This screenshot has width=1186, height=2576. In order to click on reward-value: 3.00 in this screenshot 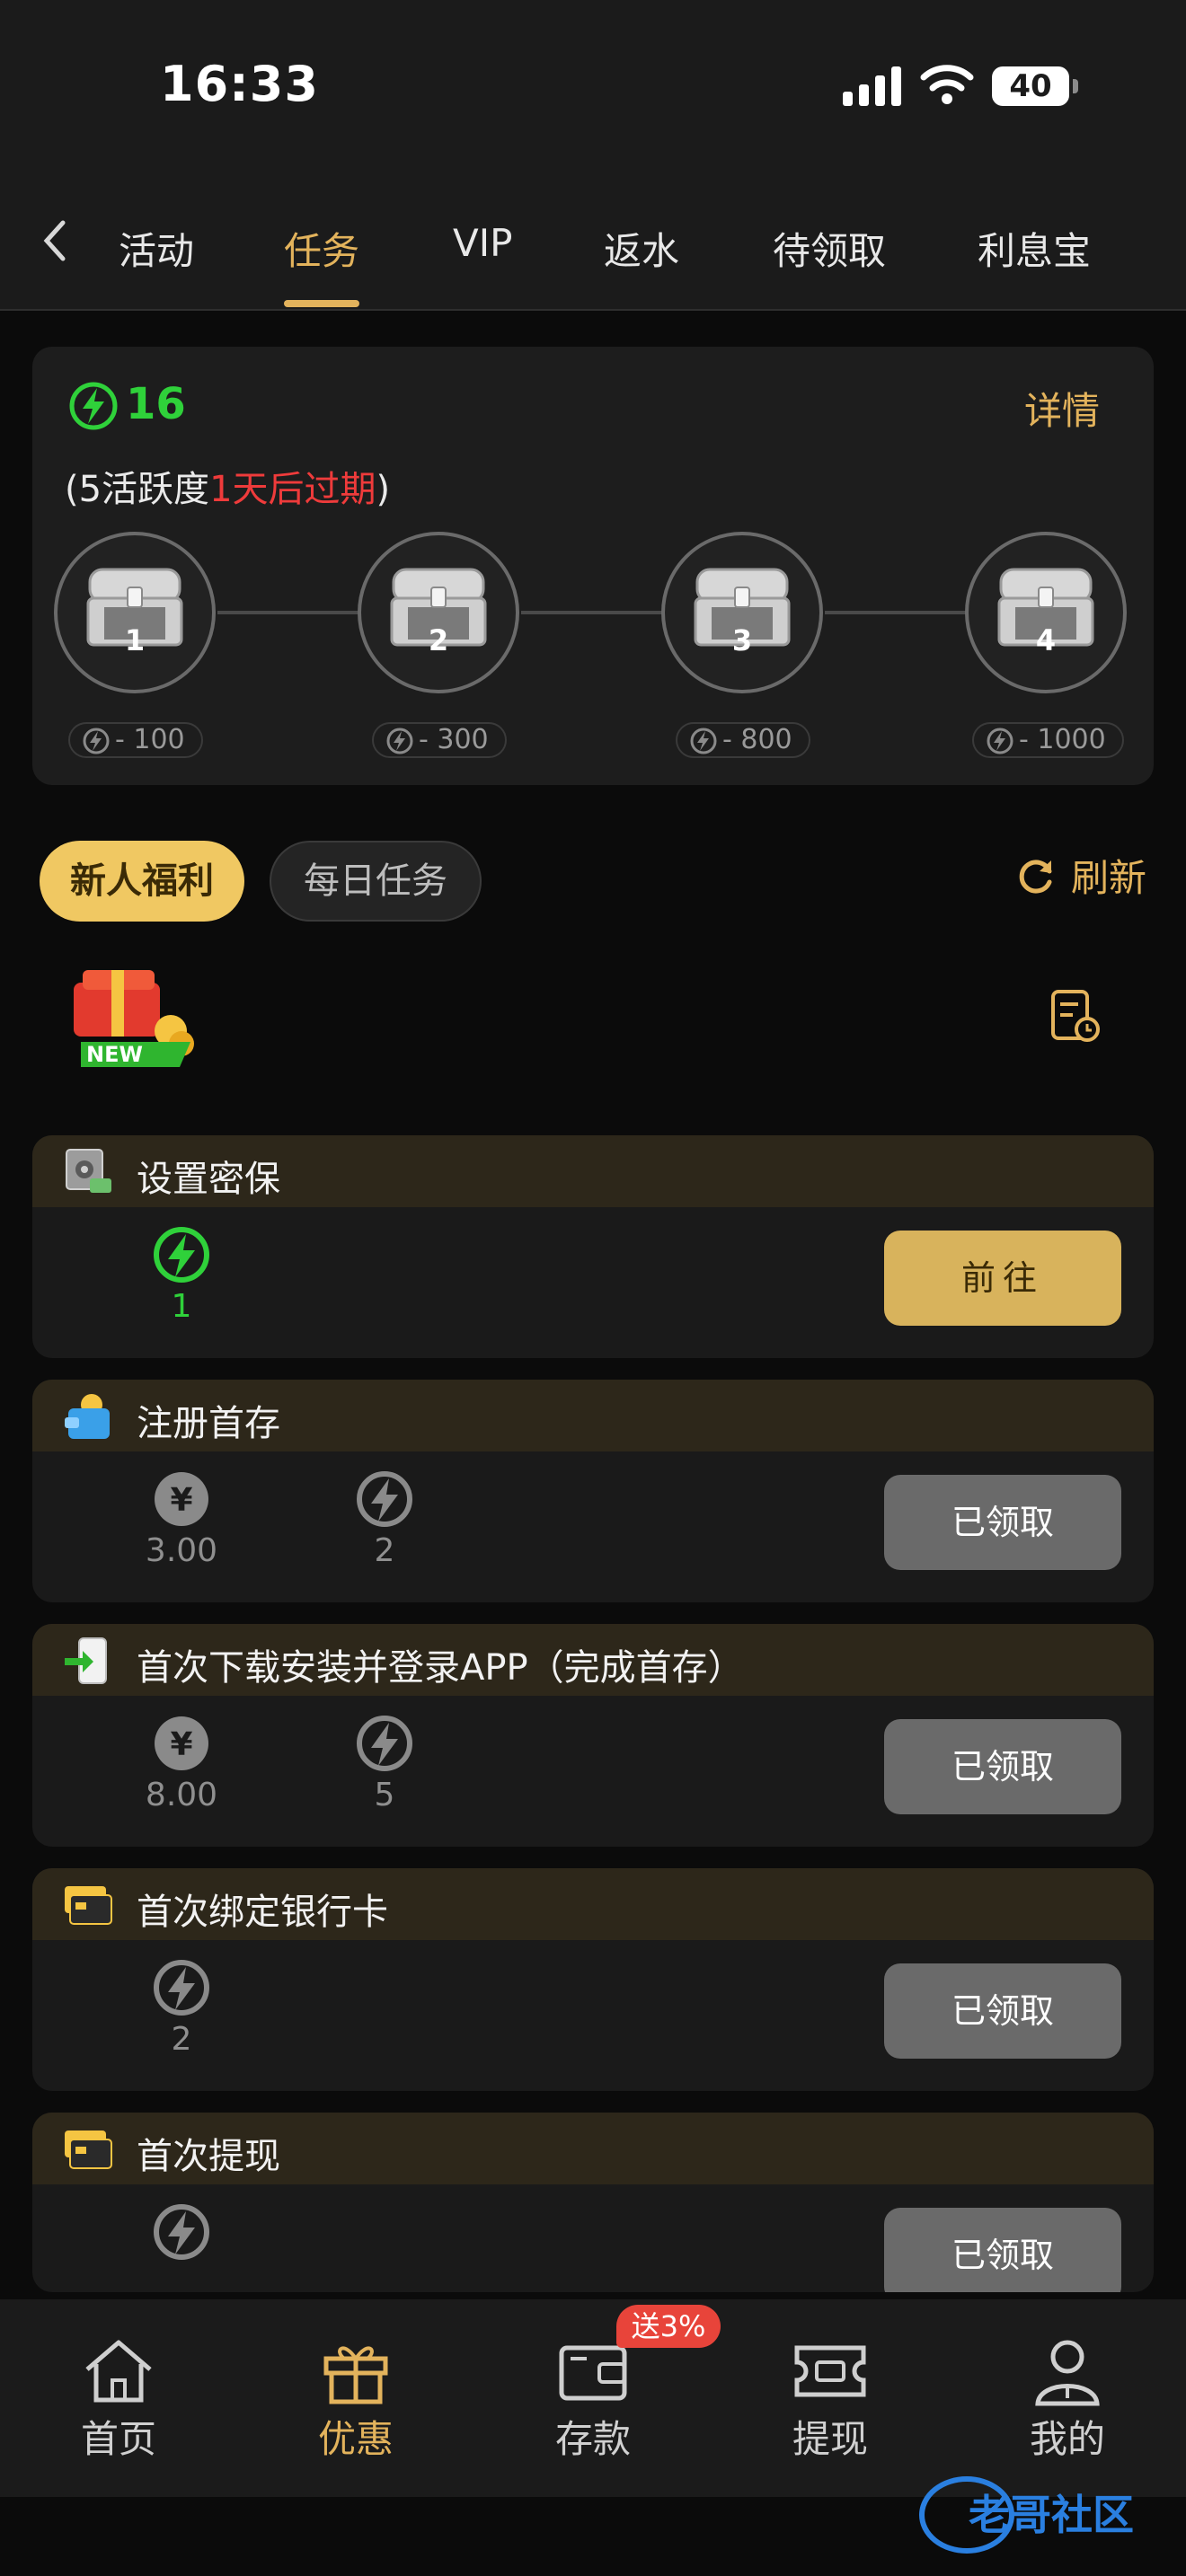, I will do `click(181, 1550)`.